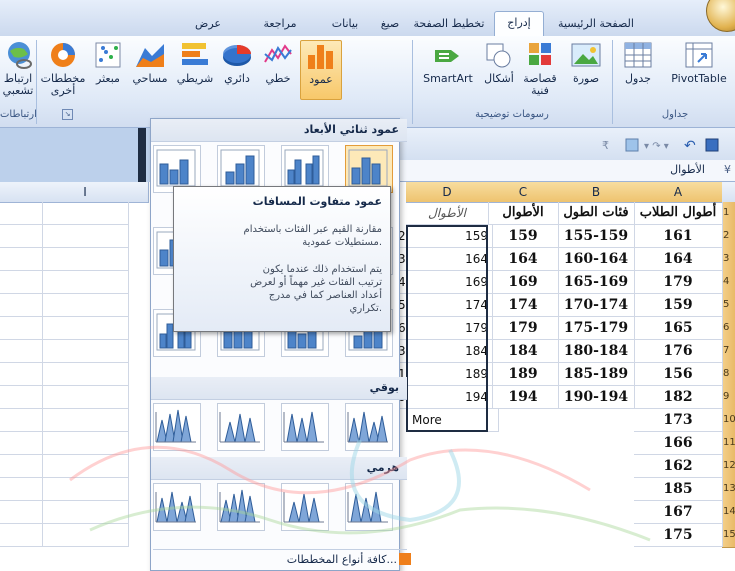 The width and height of the screenshot is (735, 571). What do you see at coordinates (596, 259) in the screenshot?
I see `cell-b: 160-164` at bounding box center [596, 259].